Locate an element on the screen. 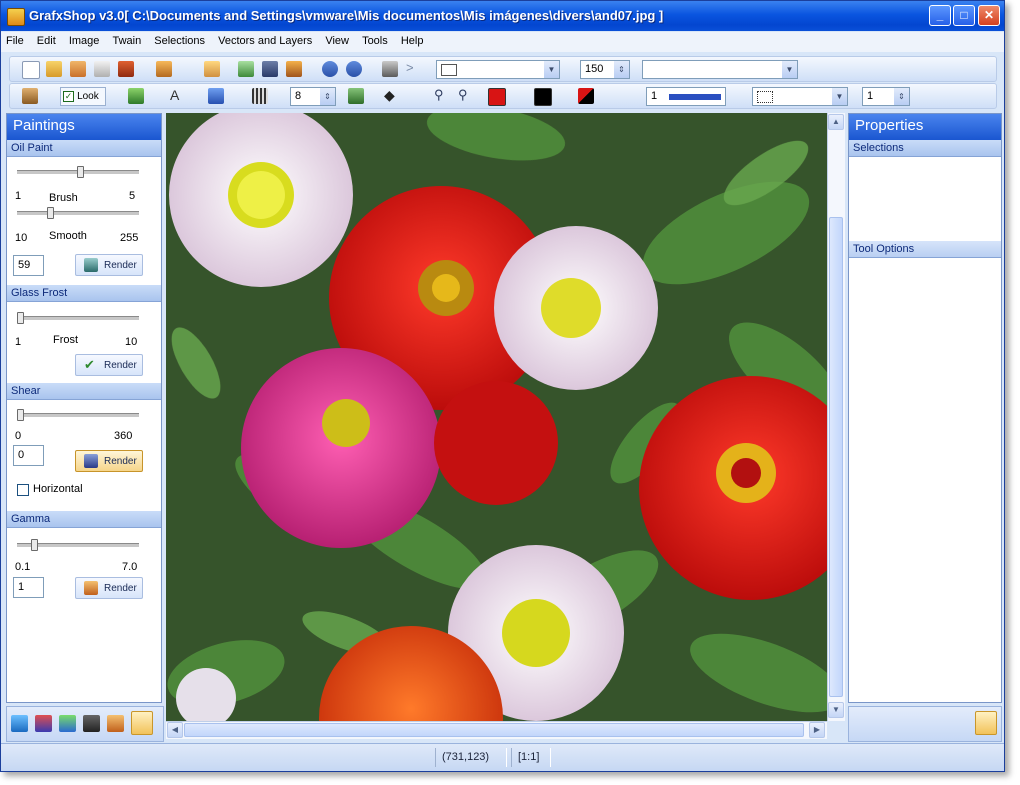 This screenshot has height=785, width=1020. foreground-color-swatch is located at coordinates (497, 97).